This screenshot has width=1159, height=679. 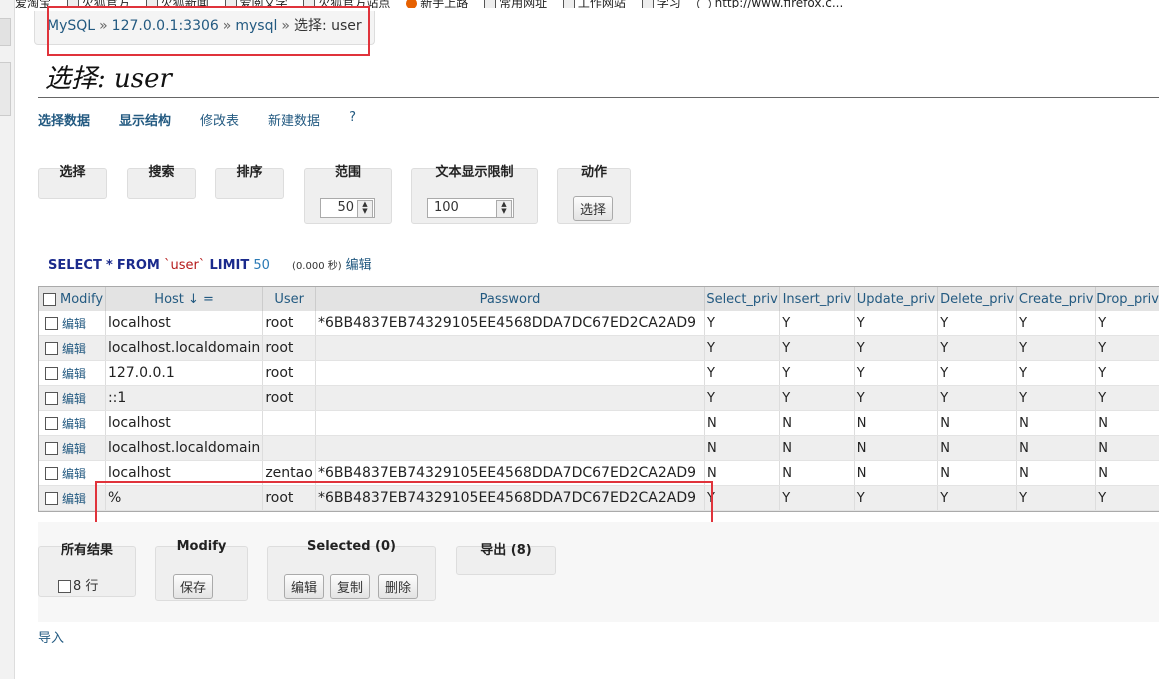 I want to click on search-fieldset: 搜索, so click(x=161, y=182).